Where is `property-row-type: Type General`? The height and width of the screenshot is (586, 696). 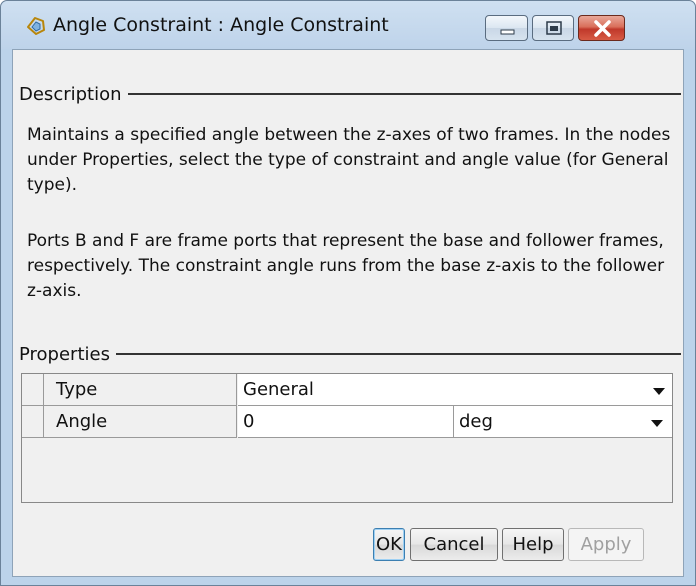
property-row-type: Type General is located at coordinates (347, 390).